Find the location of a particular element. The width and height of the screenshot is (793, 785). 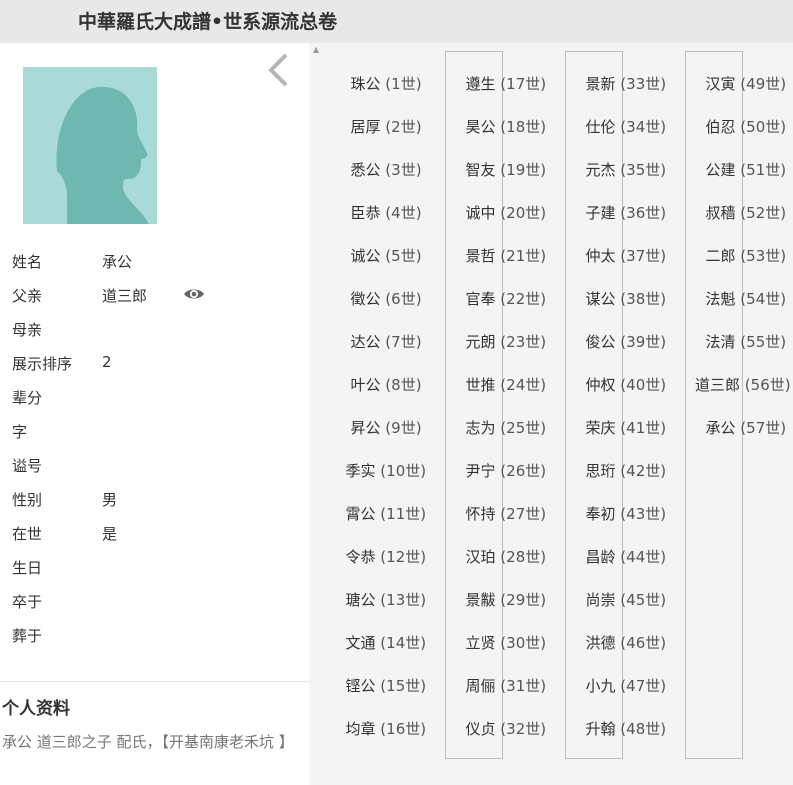

generation-item: 法魁 (54世) is located at coordinates (746, 298).